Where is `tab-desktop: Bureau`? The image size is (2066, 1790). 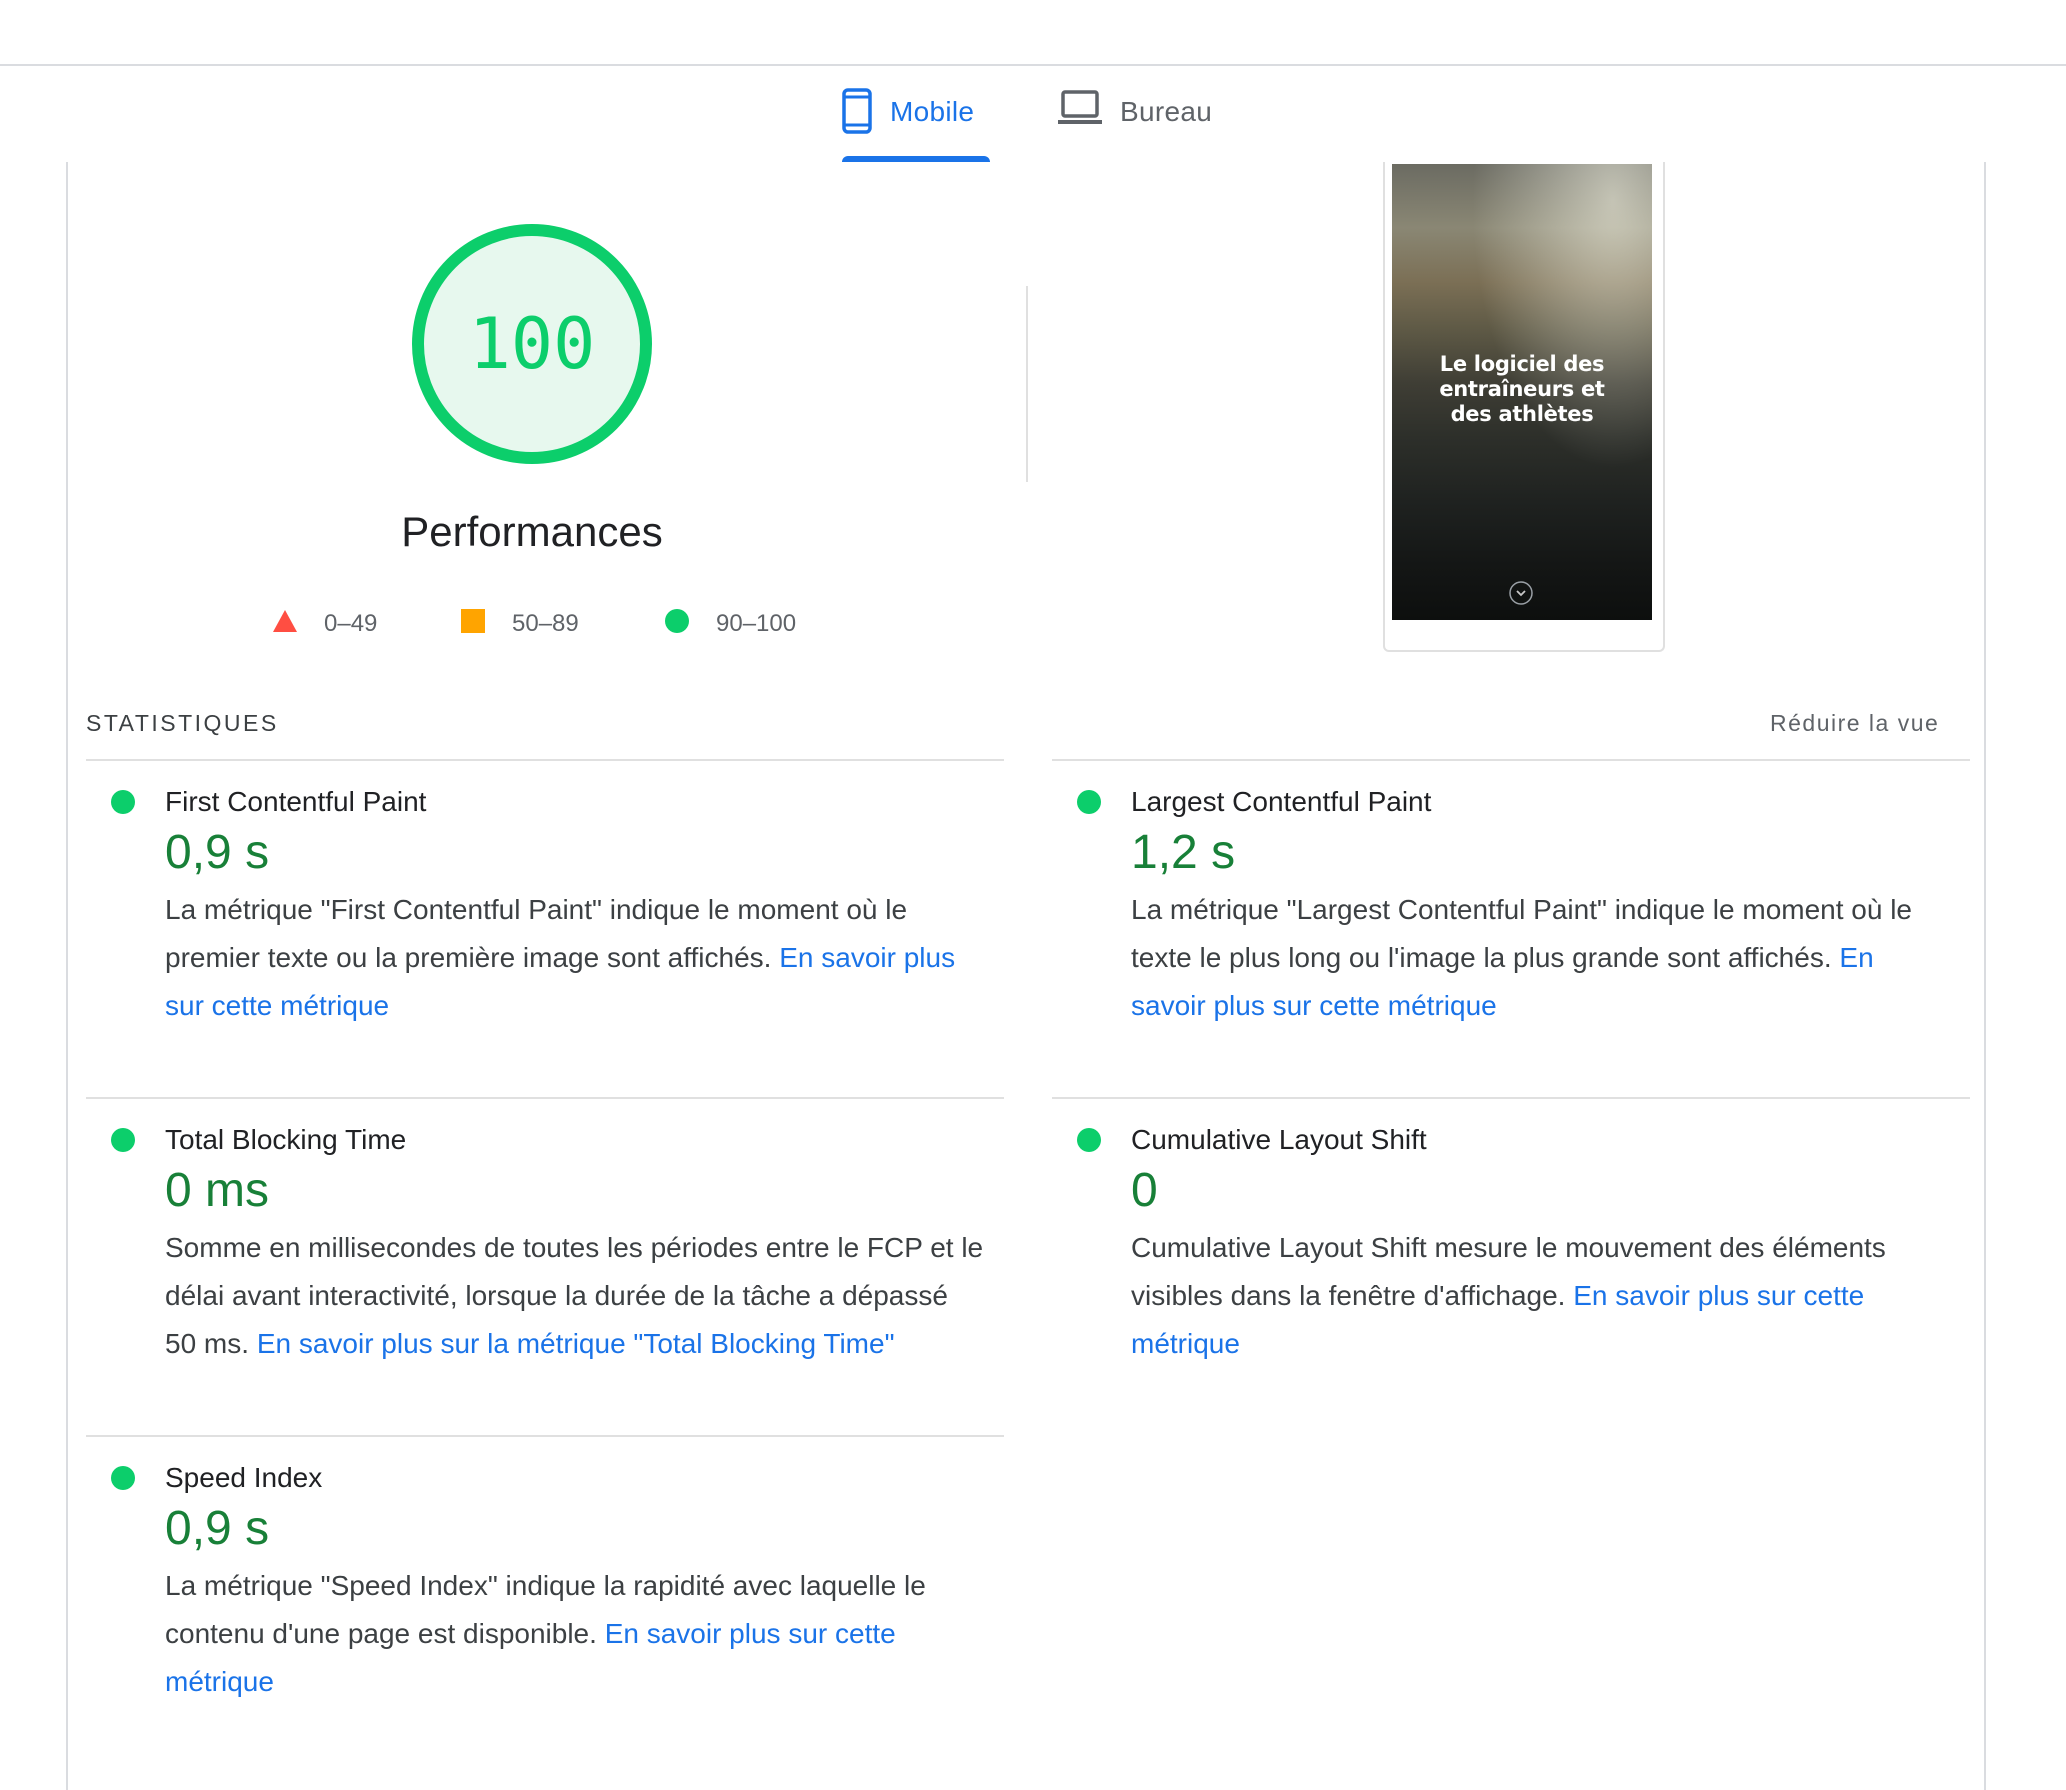 tab-desktop: Bureau is located at coordinates (1135, 123).